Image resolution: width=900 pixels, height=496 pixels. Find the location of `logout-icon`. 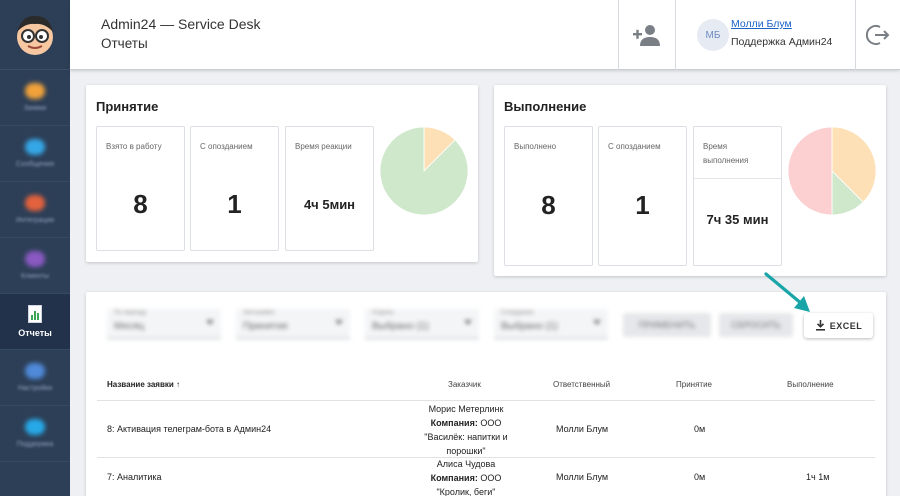

logout-icon is located at coordinates (878, 35).